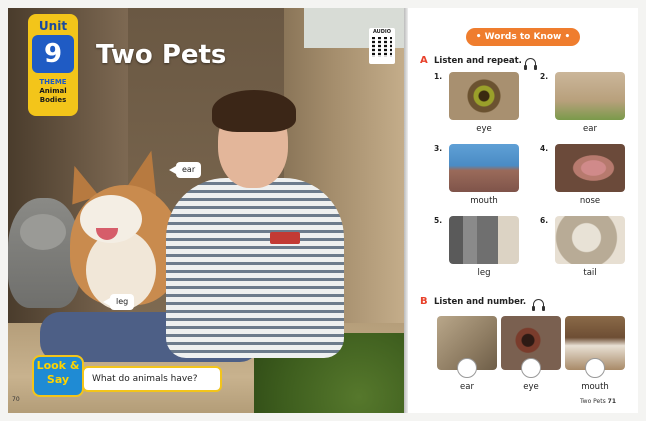 Image resolution: width=646 pixels, height=421 pixels. I want to click on vocab-number: 2., so click(544, 76).